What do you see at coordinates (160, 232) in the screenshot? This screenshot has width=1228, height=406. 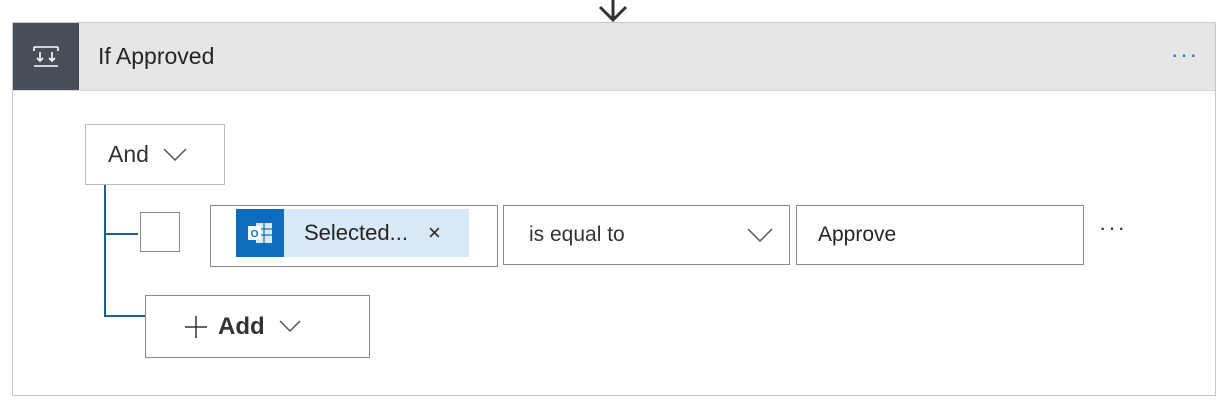 I see `row-select-checkbox` at bounding box center [160, 232].